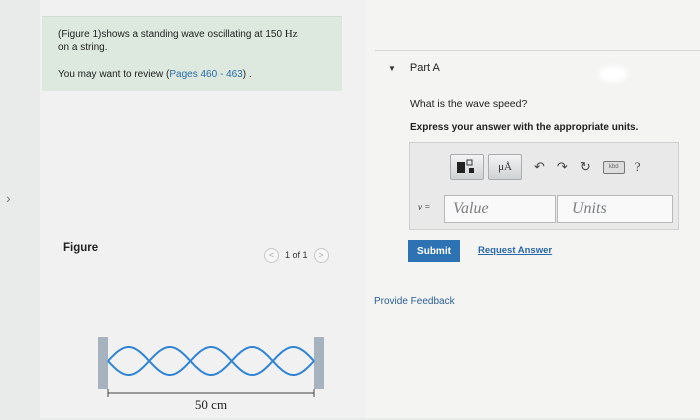  What do you see at coordinates (505, 167) in the screenshot?
I see `units-button: μÅ` at bounding box center [505, 167].